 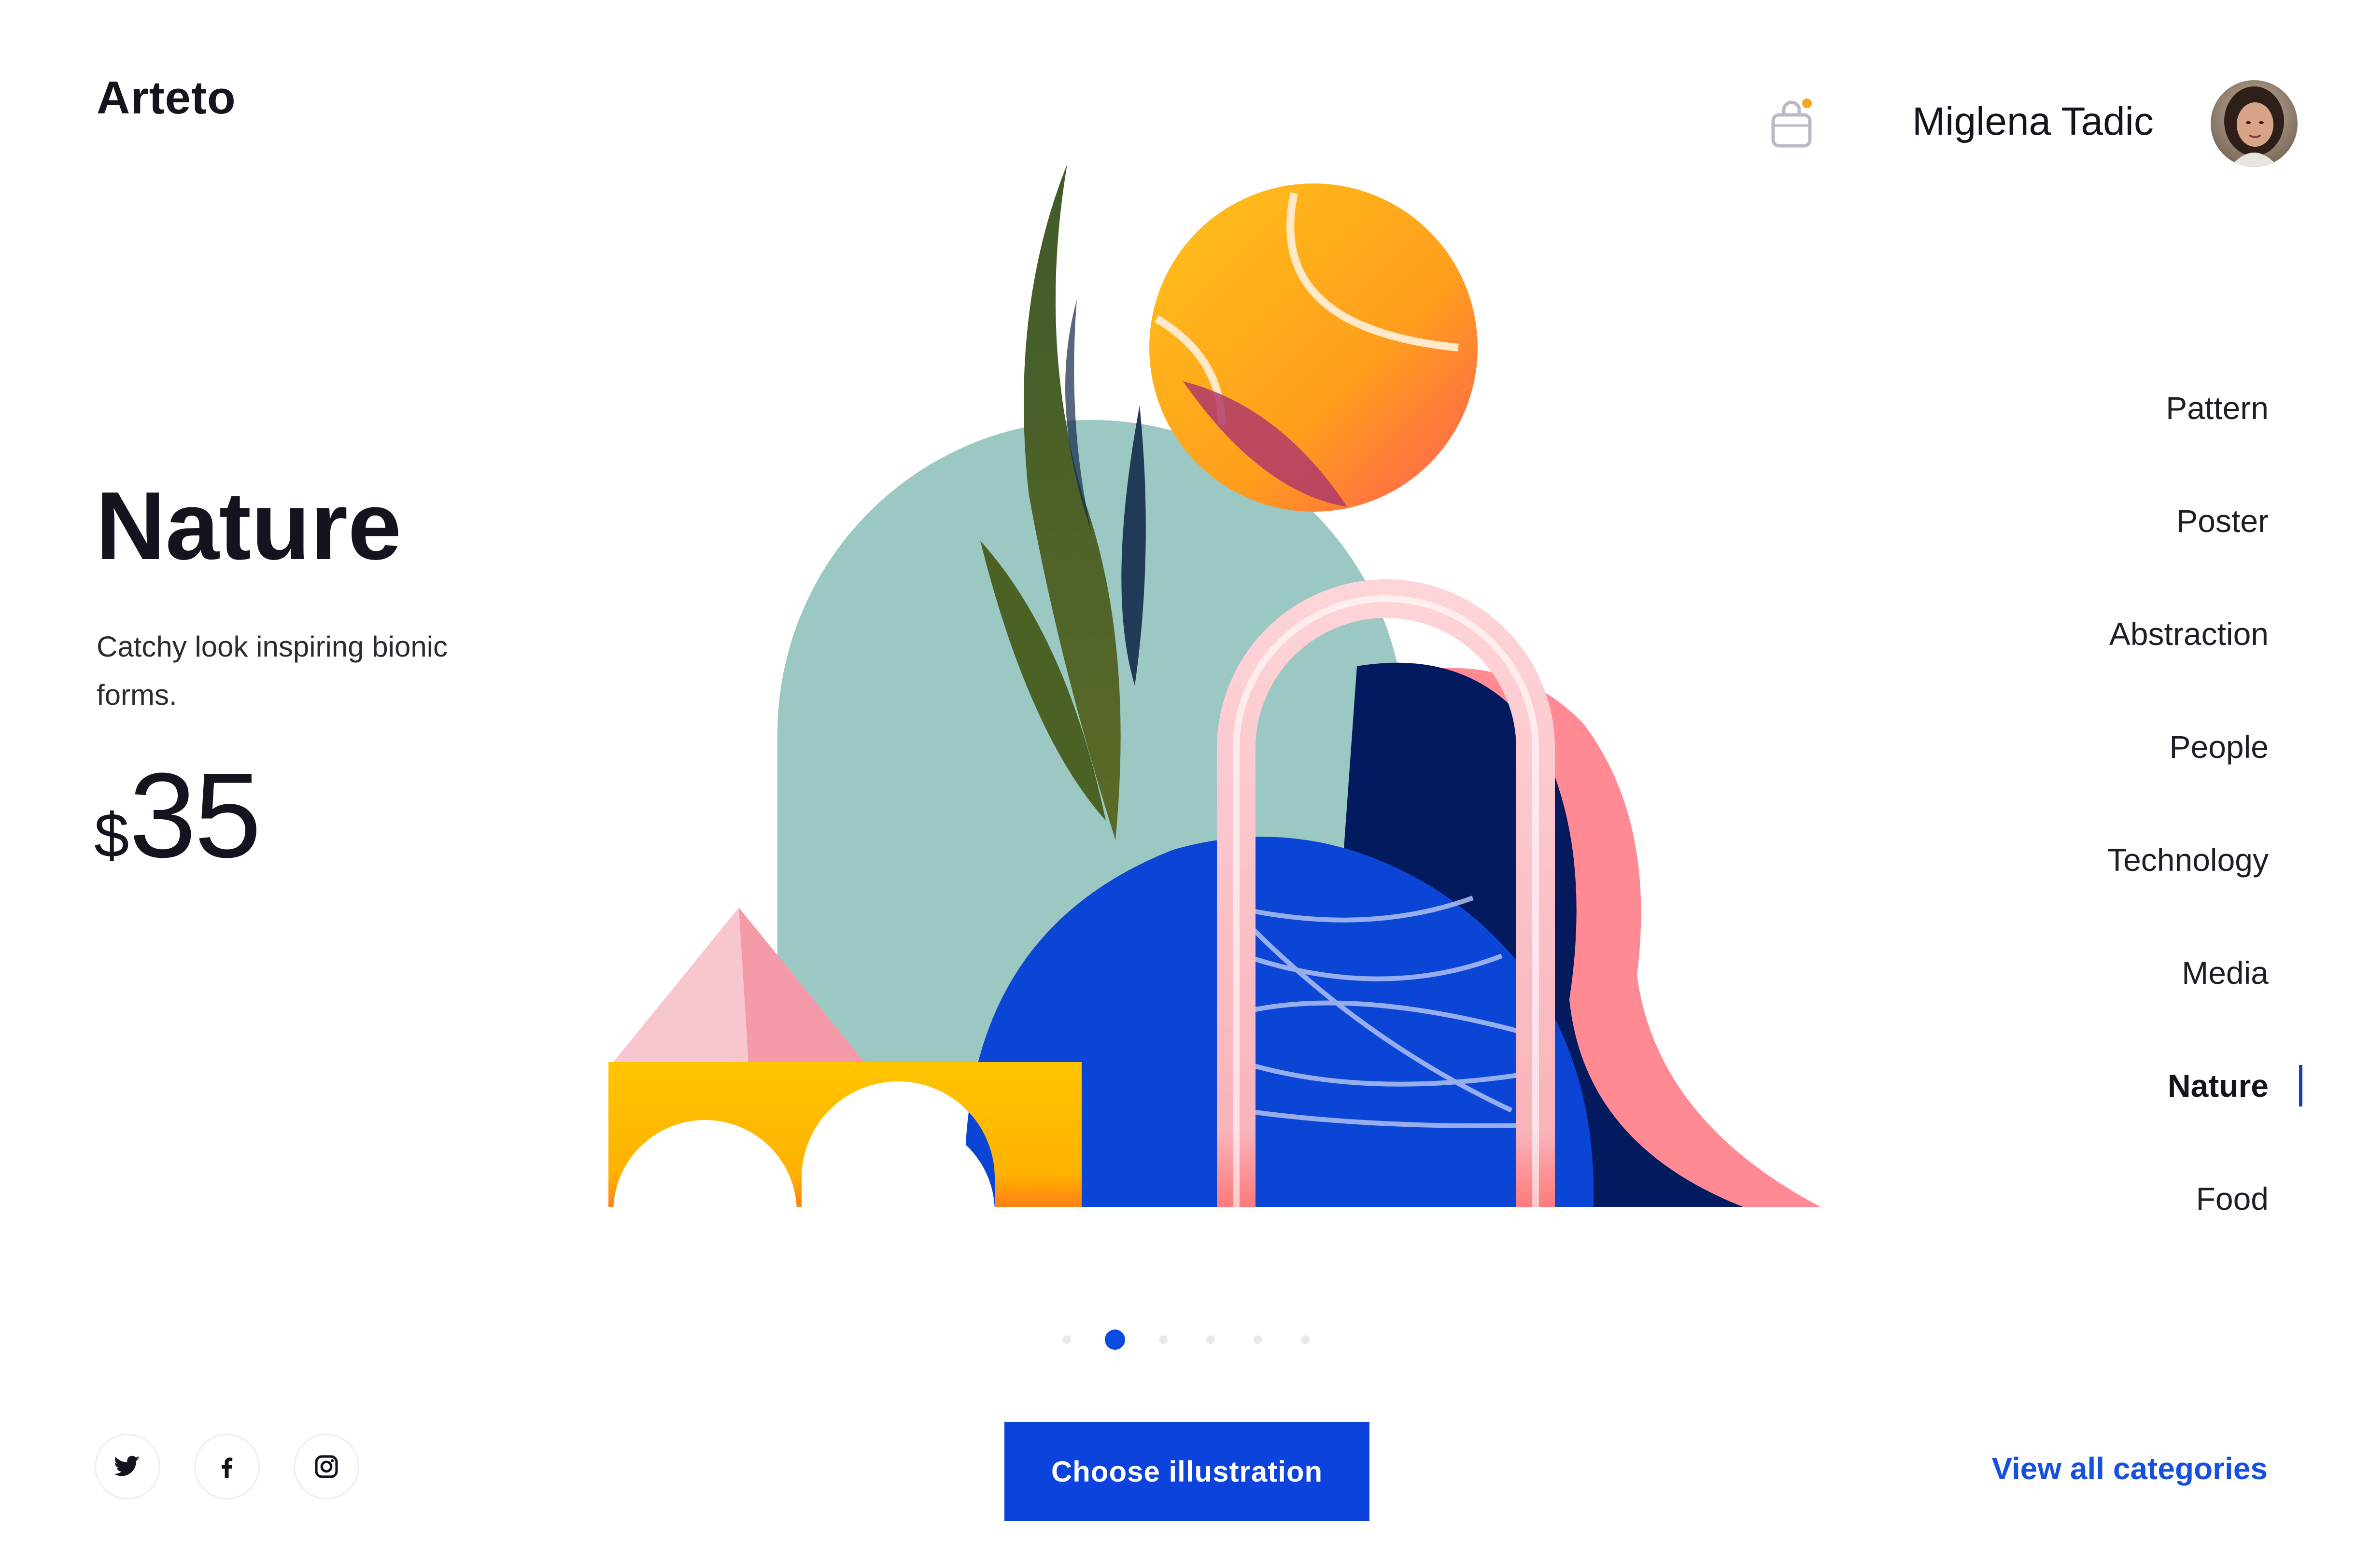 I want to click on facebook-icon, so click(x=227, y=1468).